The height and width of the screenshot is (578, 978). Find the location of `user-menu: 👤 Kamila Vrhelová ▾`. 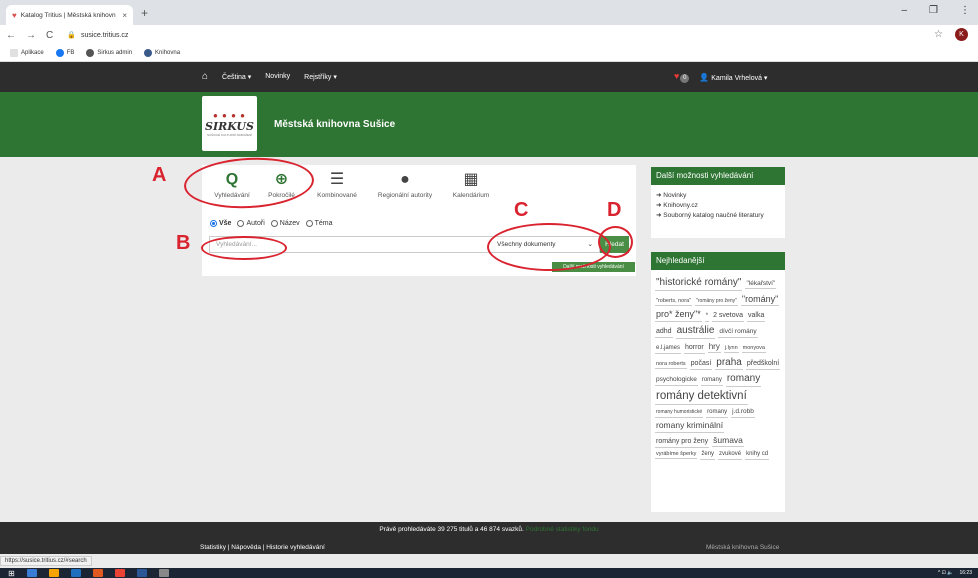

user-menu: 👤 Kamila Vrhelová ▾ is located at coordinates (733, 77).